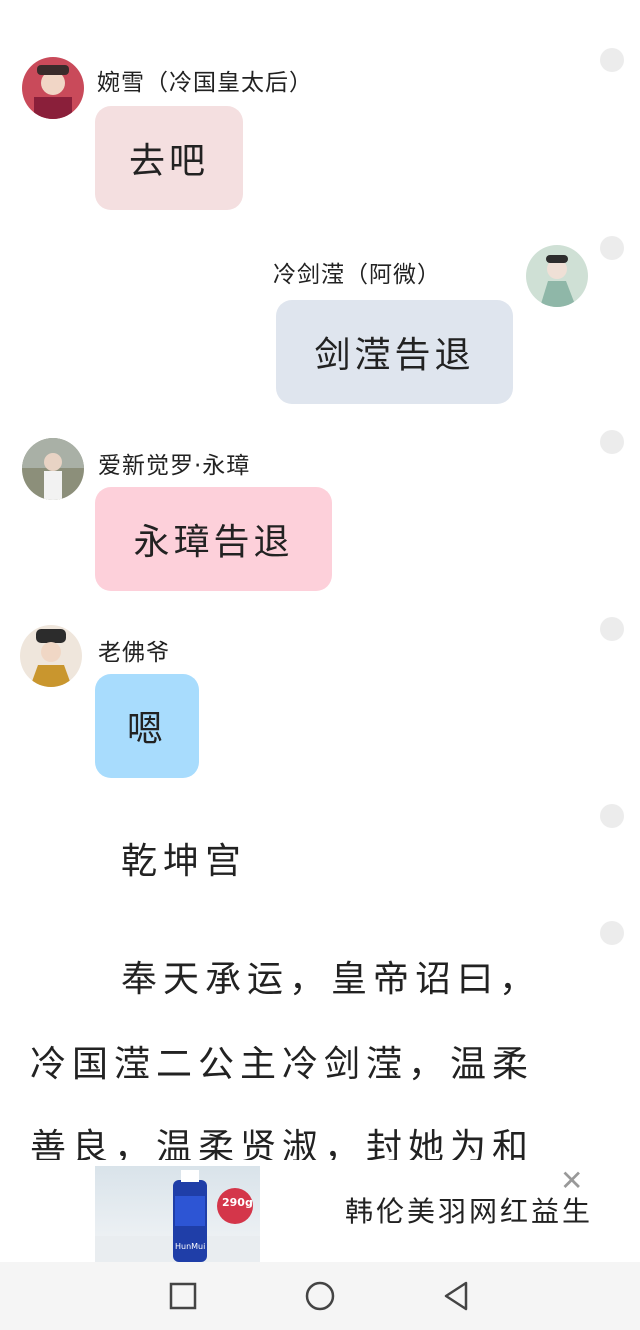 The image size is (640, 1330). I want to click on story-heading: 乾坤宫, so click(184, 861).